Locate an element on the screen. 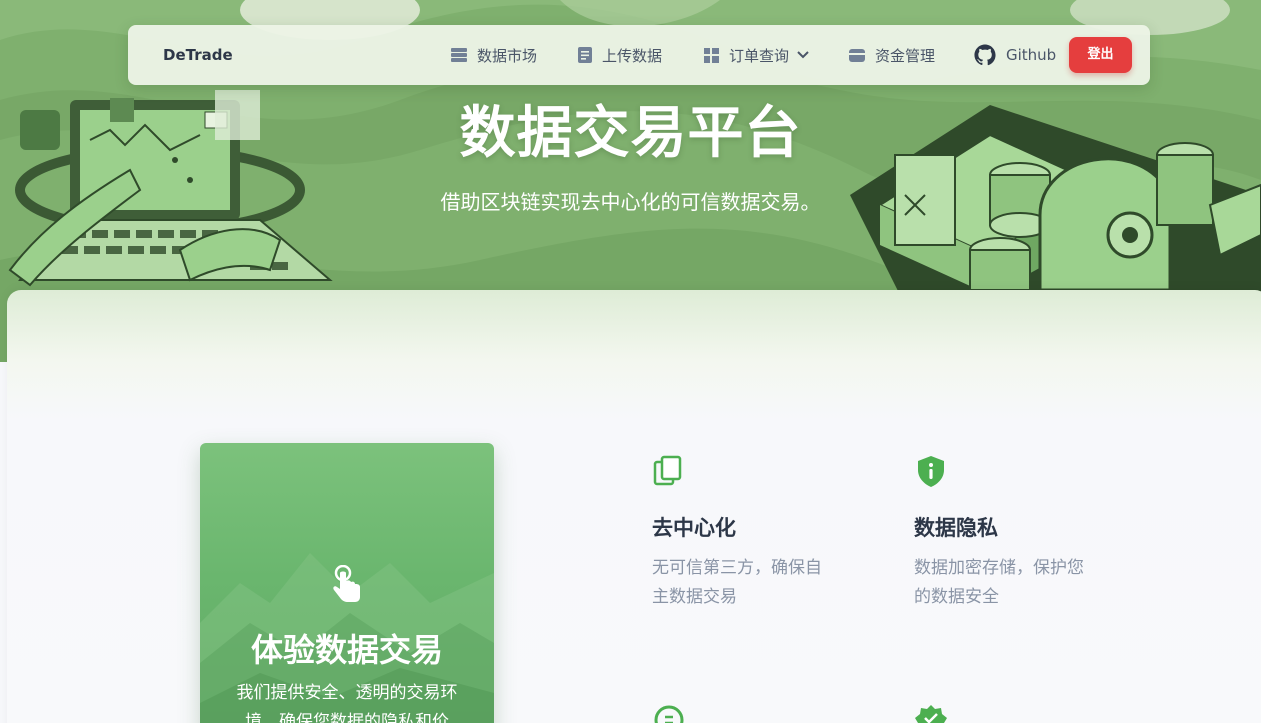 The image size is (1261, 723). nav-item-label: 上传数据 is located at coordinates (632, 55).